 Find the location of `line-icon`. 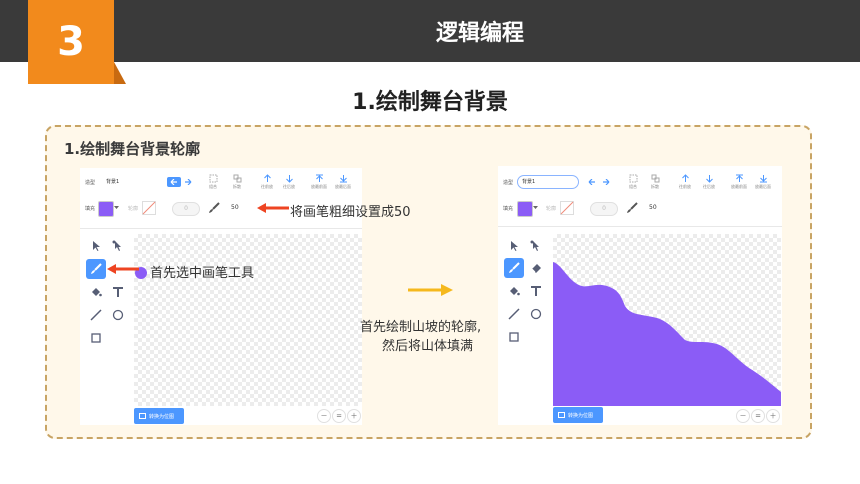

line-icon is located at coordinates (514, 314).